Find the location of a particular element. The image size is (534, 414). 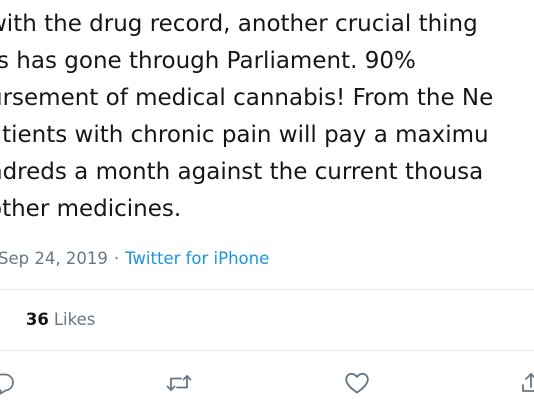

retweet-icon is located at coordinates (179, 383).